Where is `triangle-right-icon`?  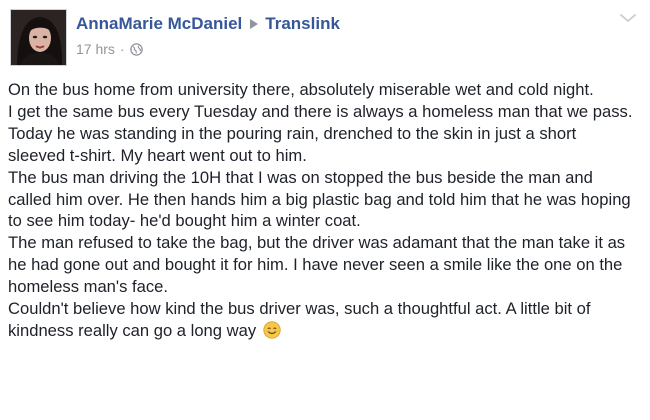 triangle-right-icon is located at coordinates (254, 24).